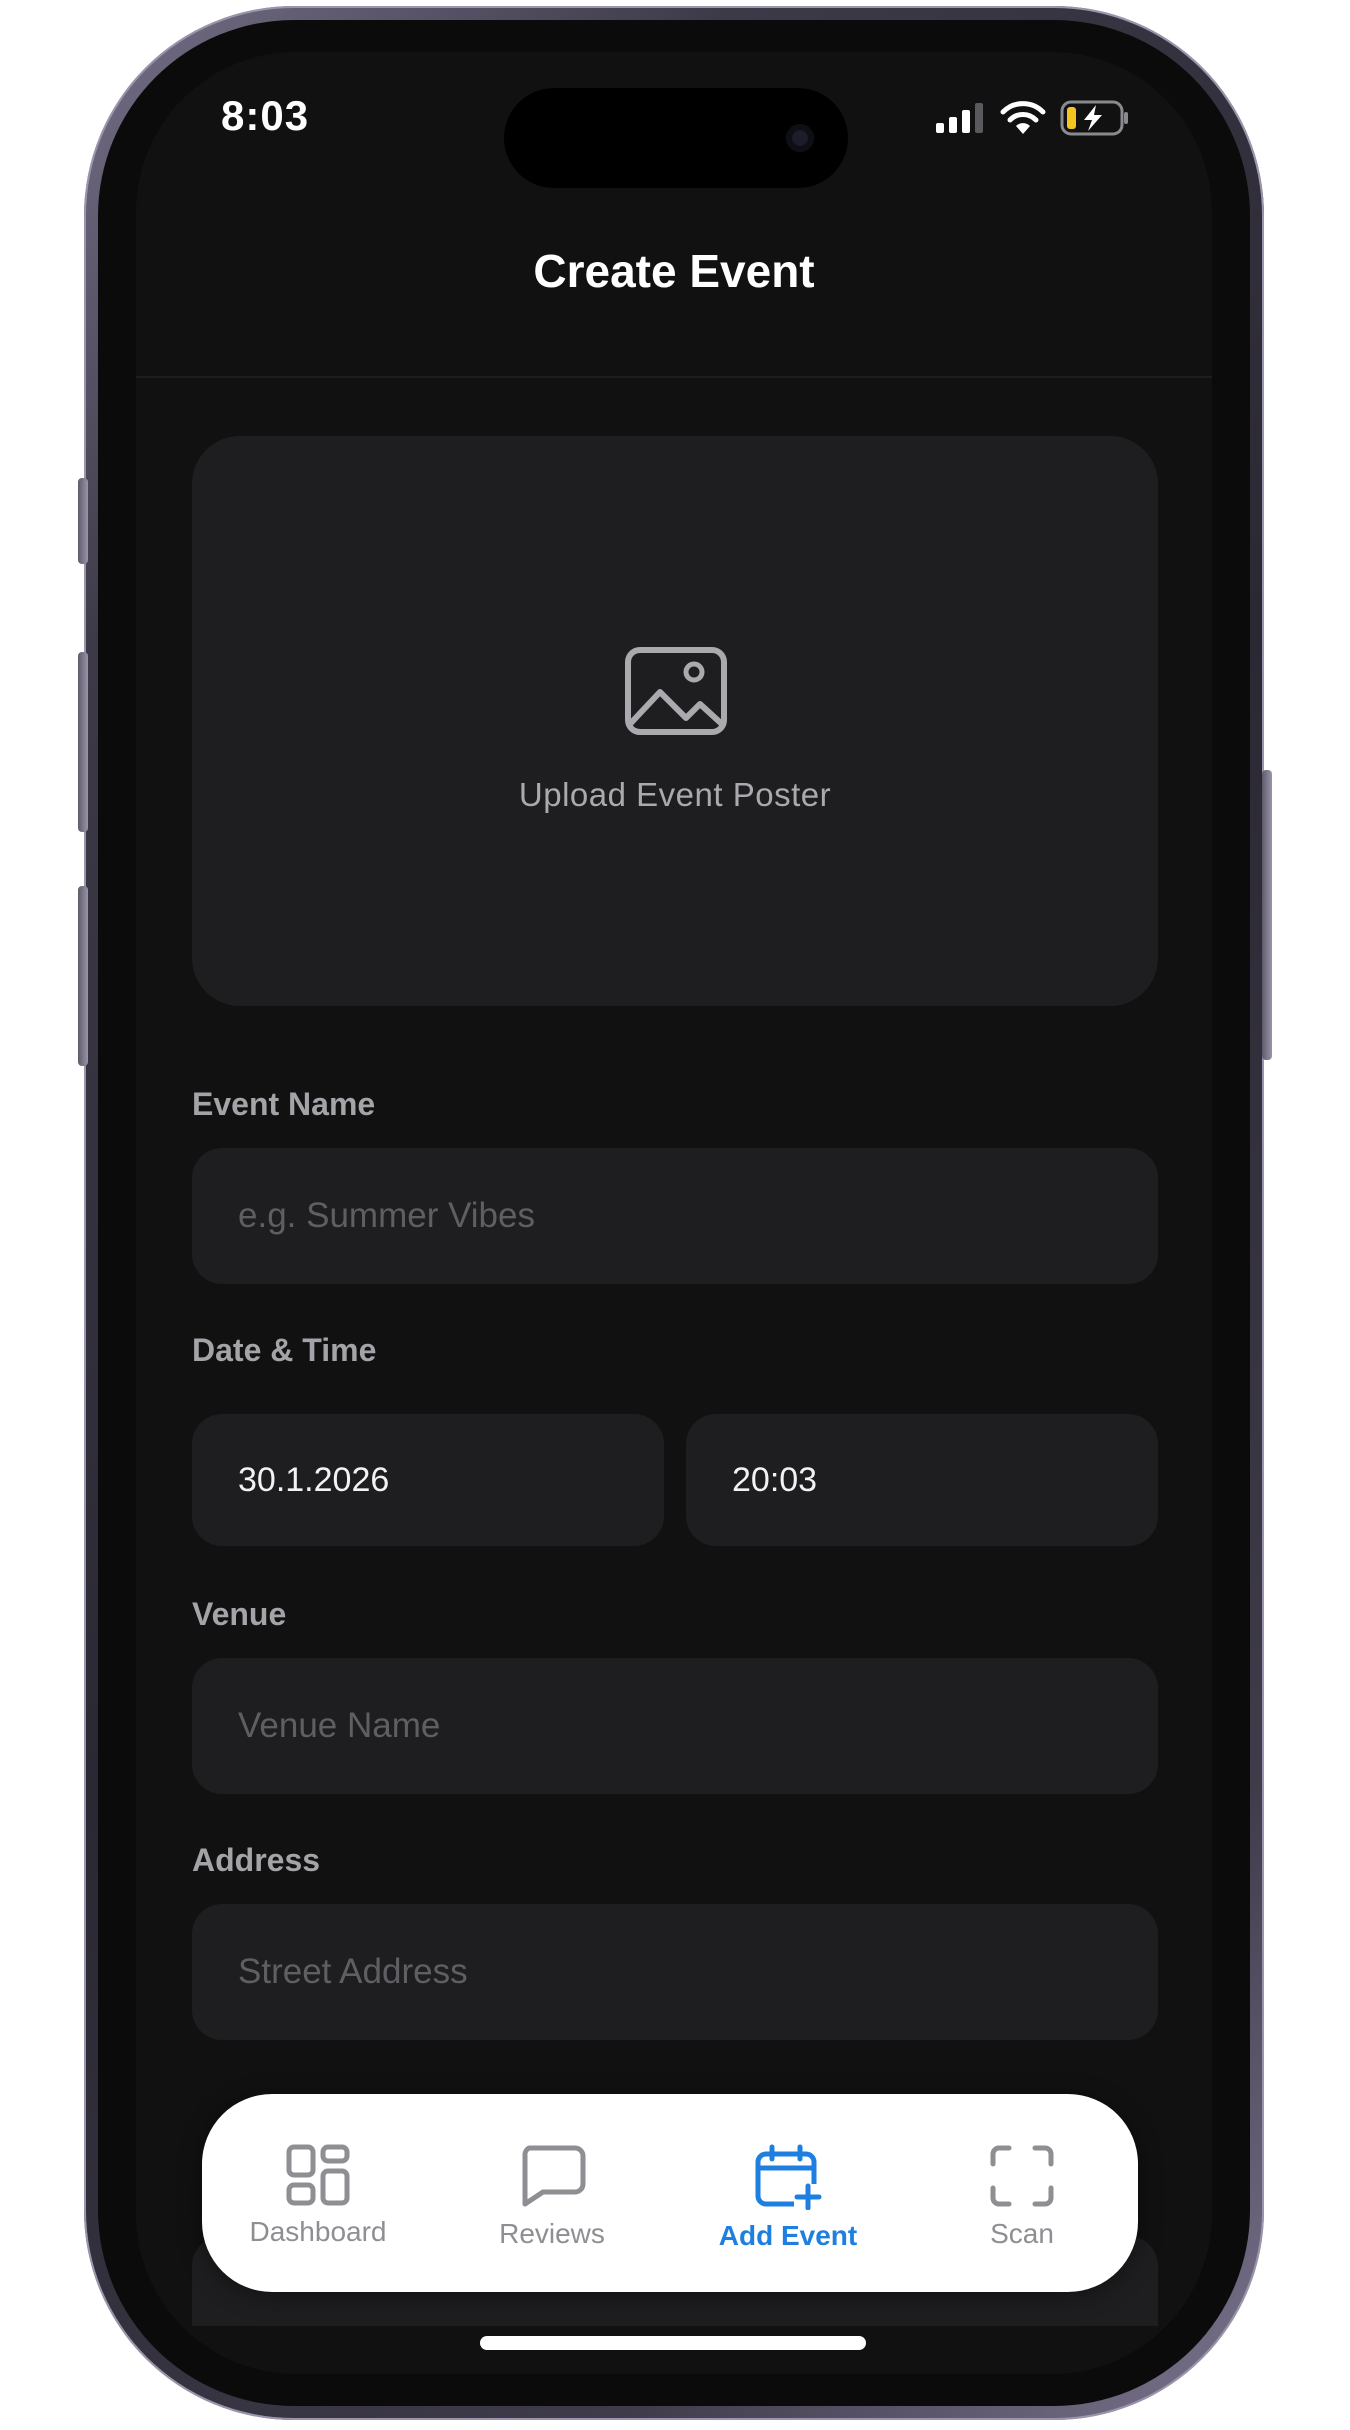  What do you see at coordinates (1094, 118) in the screenshot?
I see `battery-charging-icon` at bounding box center [1094, 118].